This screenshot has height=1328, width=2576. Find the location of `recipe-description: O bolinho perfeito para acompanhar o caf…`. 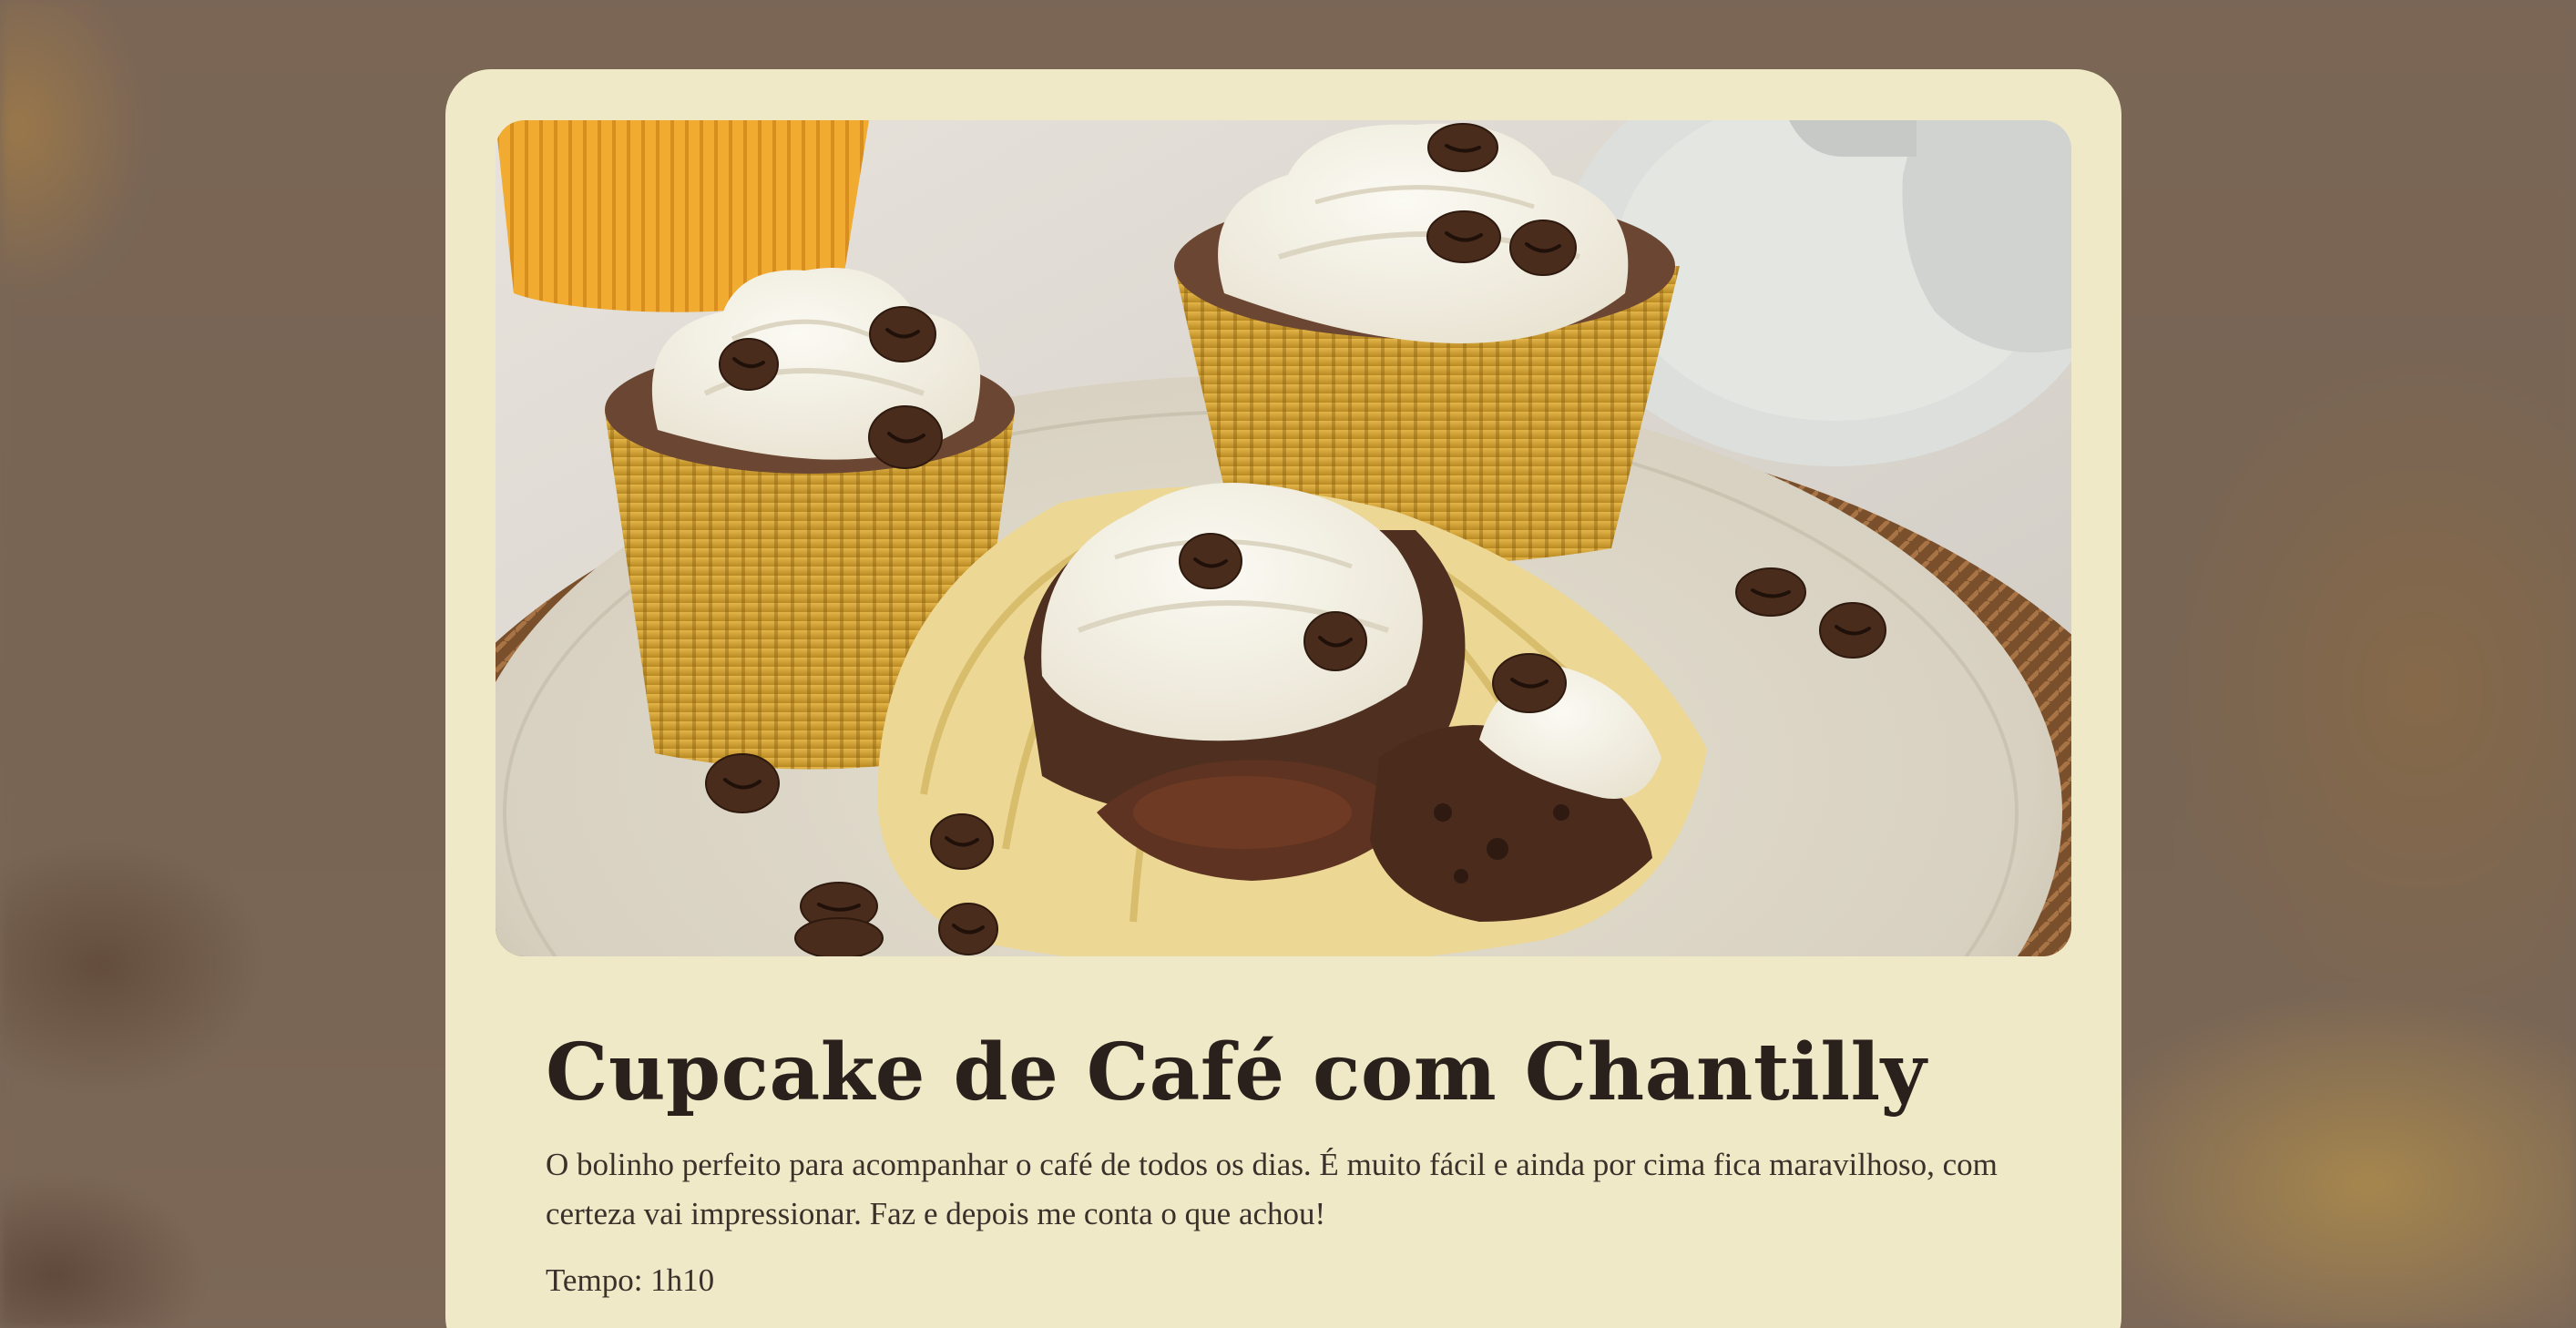

recipe-description: O bolinho perfeito para acompanhar o caf… is located at coordinates (1272, 1188).